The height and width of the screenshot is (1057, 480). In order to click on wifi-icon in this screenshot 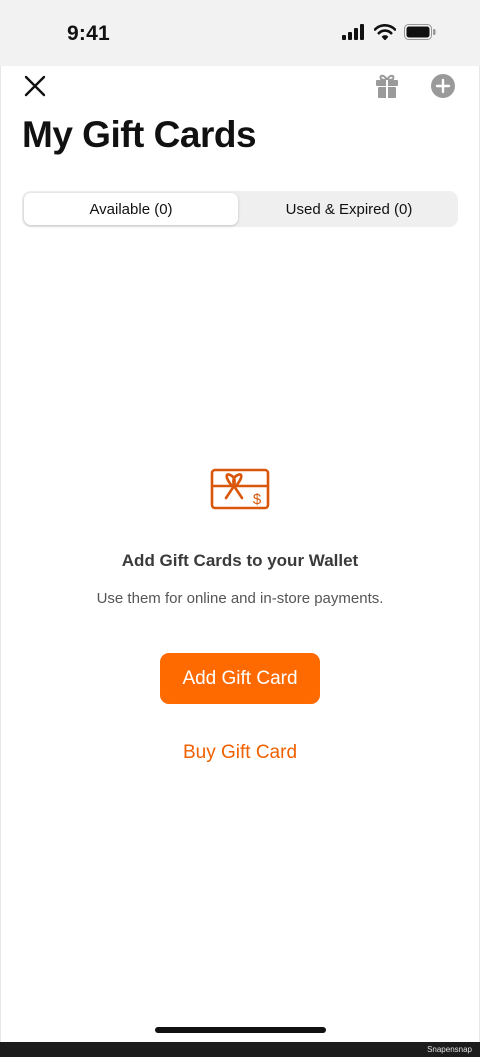, I will do `click(385, 32)`.